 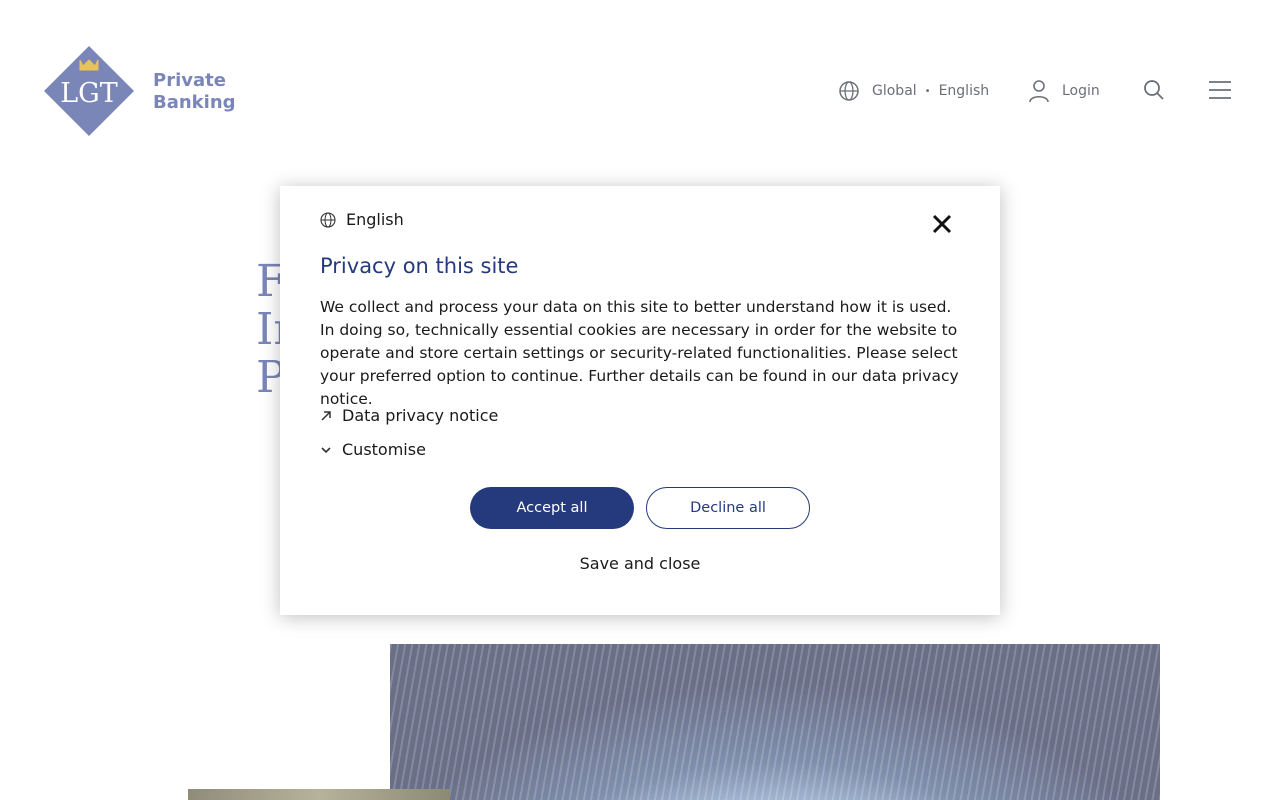 What do you see at coordinates (189, 80) in the screenshot?
I see `brand-line-1: Private` at bounding box center [189, 80].